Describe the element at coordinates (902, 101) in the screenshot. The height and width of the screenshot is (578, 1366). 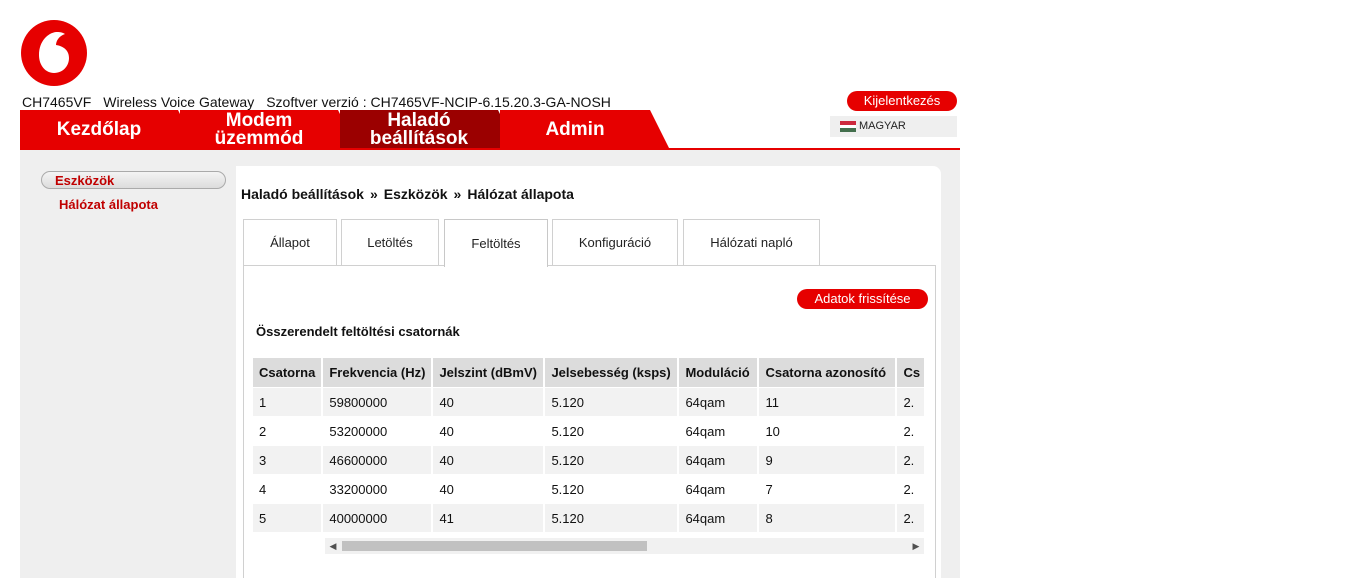
I see `logout-button: Kijelentkezés` at that location.